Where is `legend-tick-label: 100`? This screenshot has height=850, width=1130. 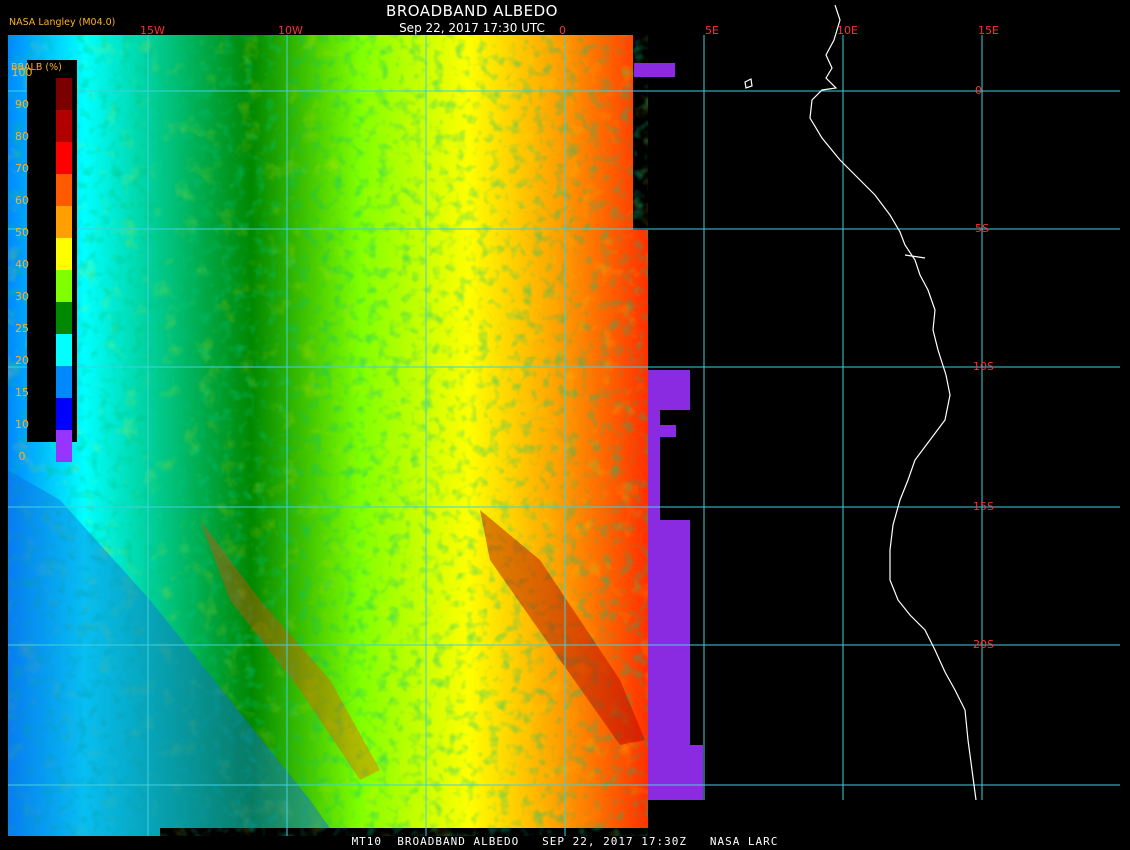 legend-tick-label: 100 is located at coordinates (22, 72).